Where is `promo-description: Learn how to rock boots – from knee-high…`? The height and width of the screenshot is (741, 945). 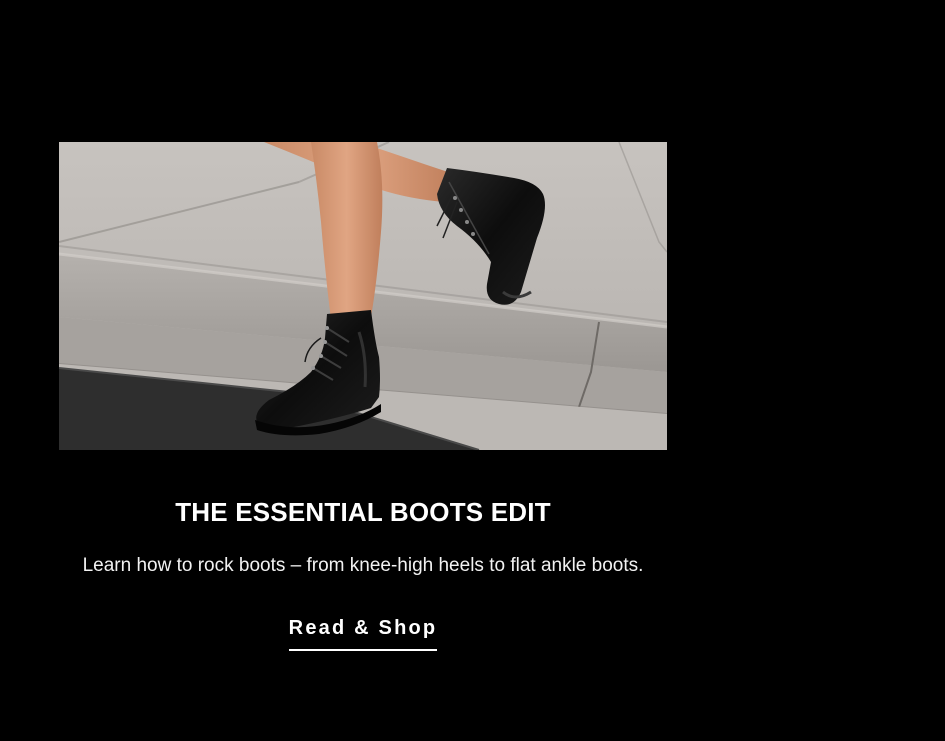 promo-description: Learn how to rock boots – from knee-high… is located at coordinates (363, 565).